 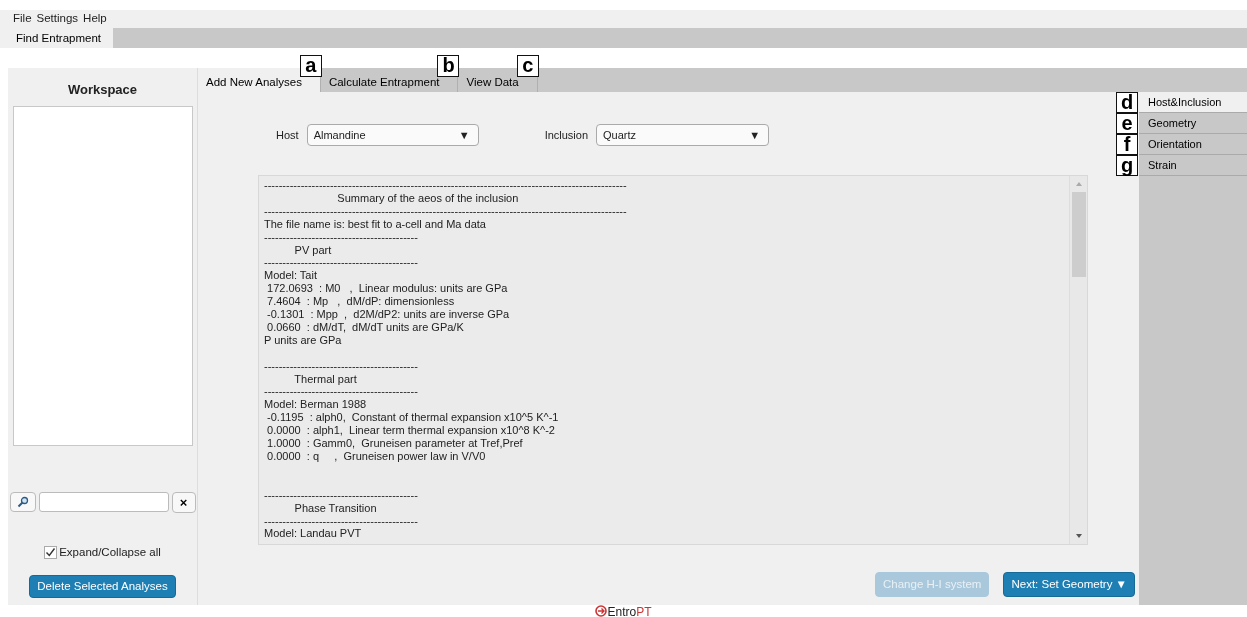 I want to click on scroll-down-icon, so click(x=1078, y=536).